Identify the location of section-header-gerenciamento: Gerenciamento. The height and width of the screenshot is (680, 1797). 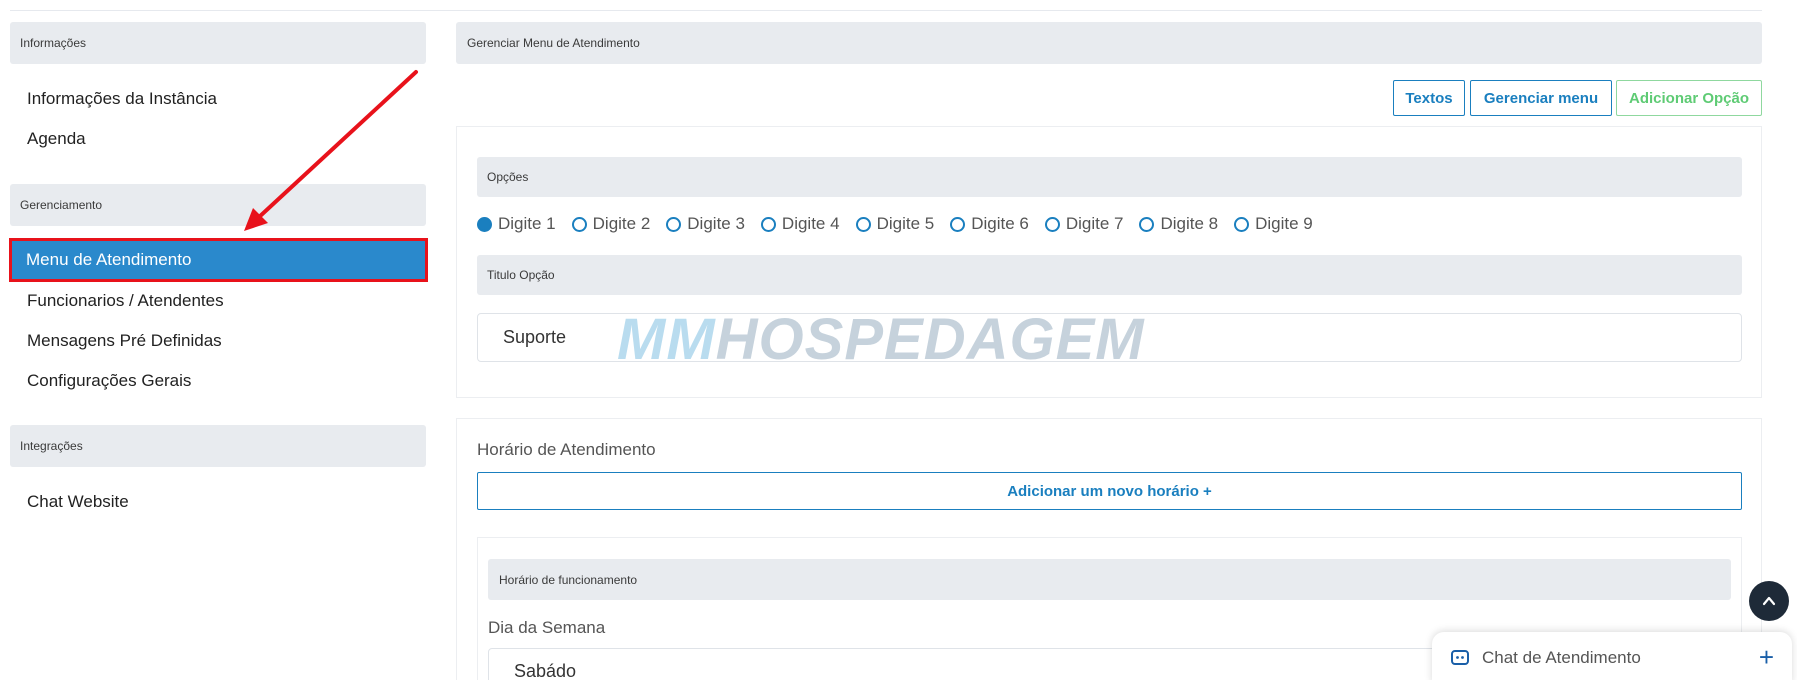
(218, 205).